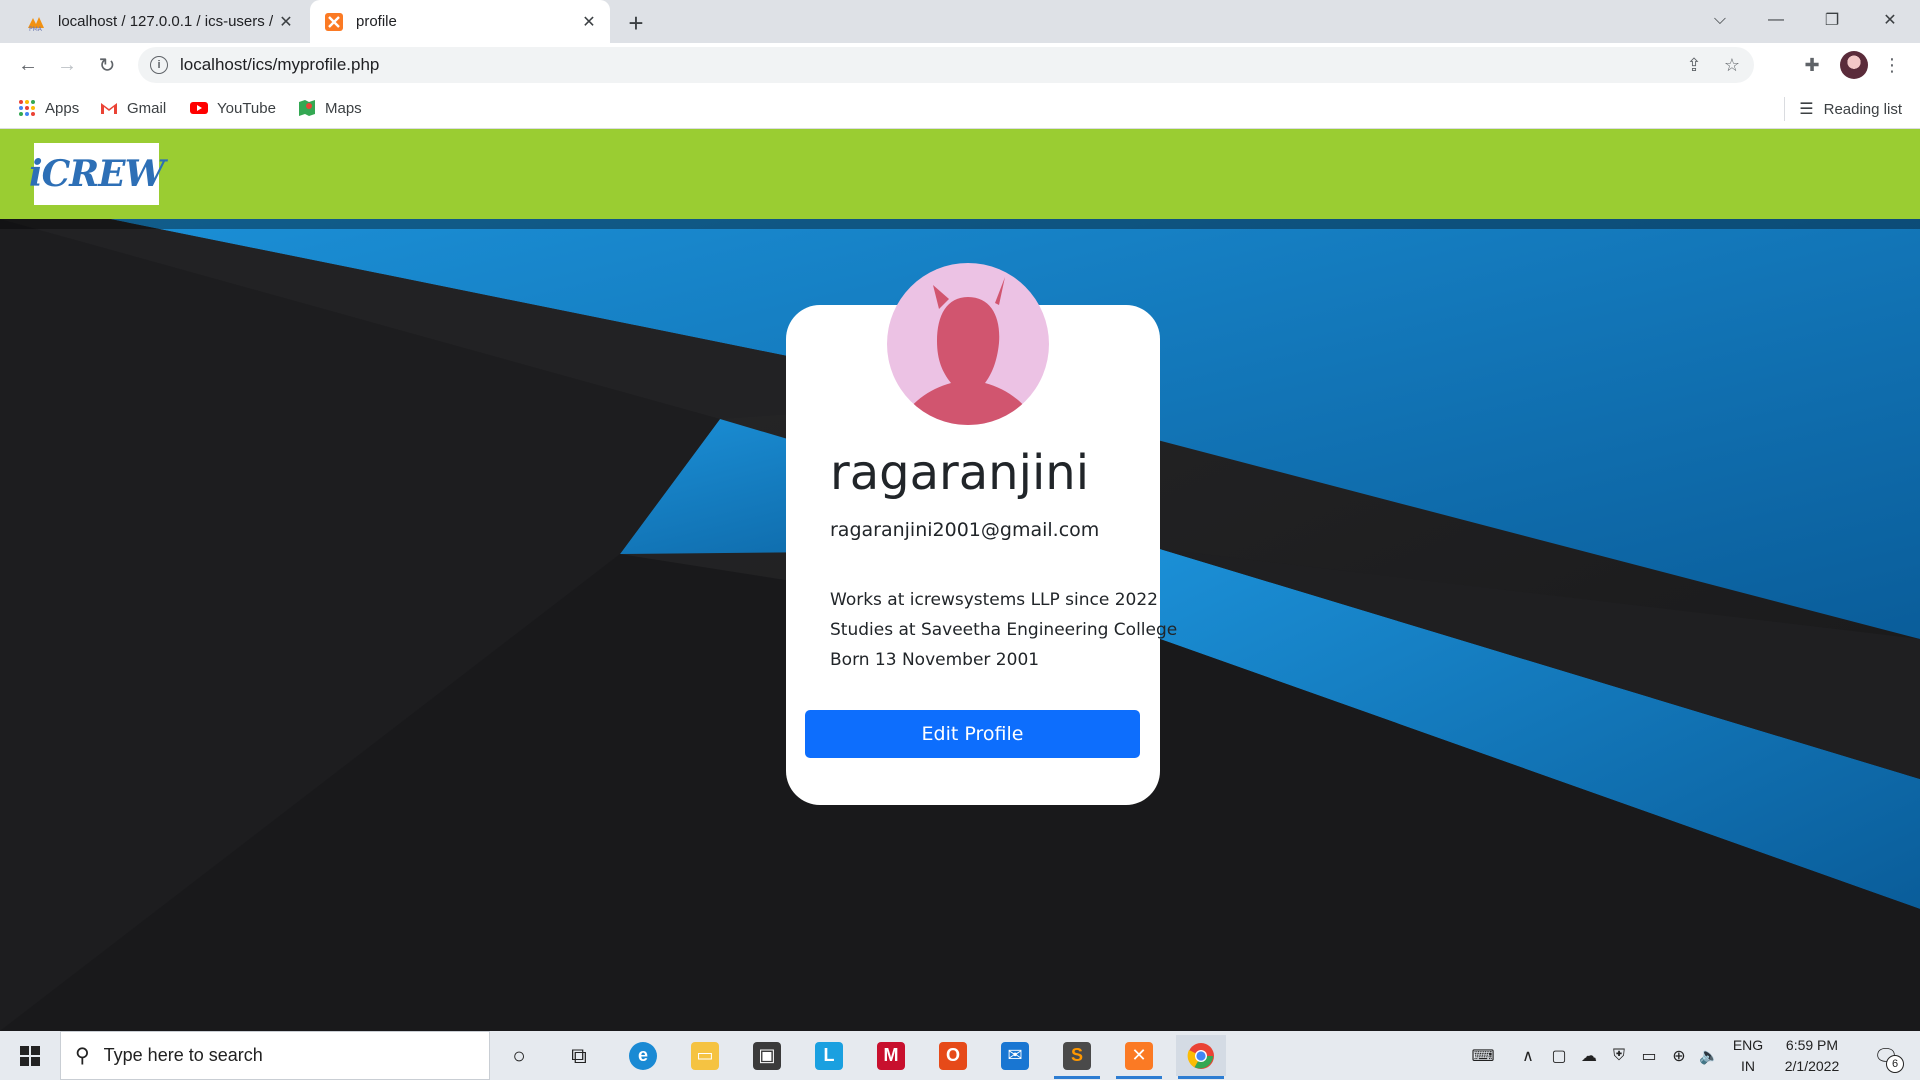 The width and height of the screenshot is (1920, 1080). What do you see at coordinates (1077, 1057) in the screenshot?
I see `sublime-text-icon: S` at bounding box center [1077, 1057].